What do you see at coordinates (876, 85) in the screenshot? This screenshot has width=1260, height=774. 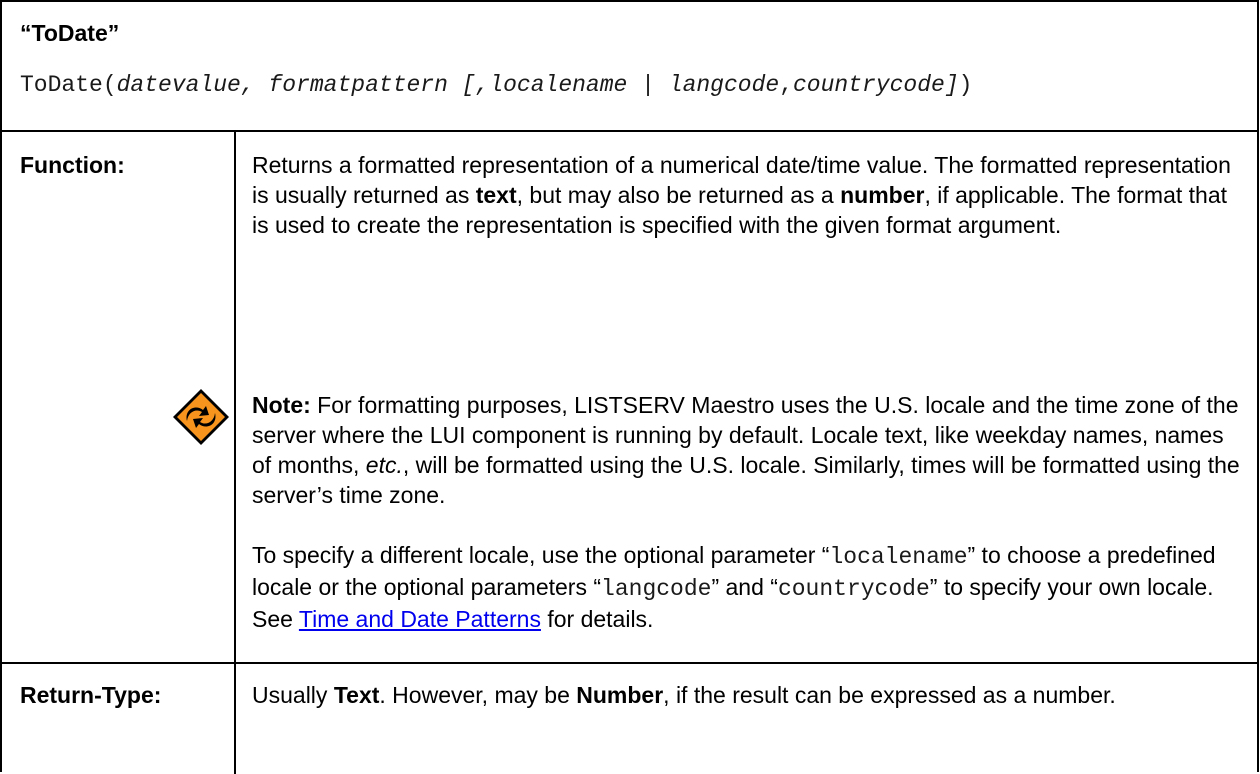 I see `signature-arg-countrycode: countrycode]` at bounding box center [876, 85].